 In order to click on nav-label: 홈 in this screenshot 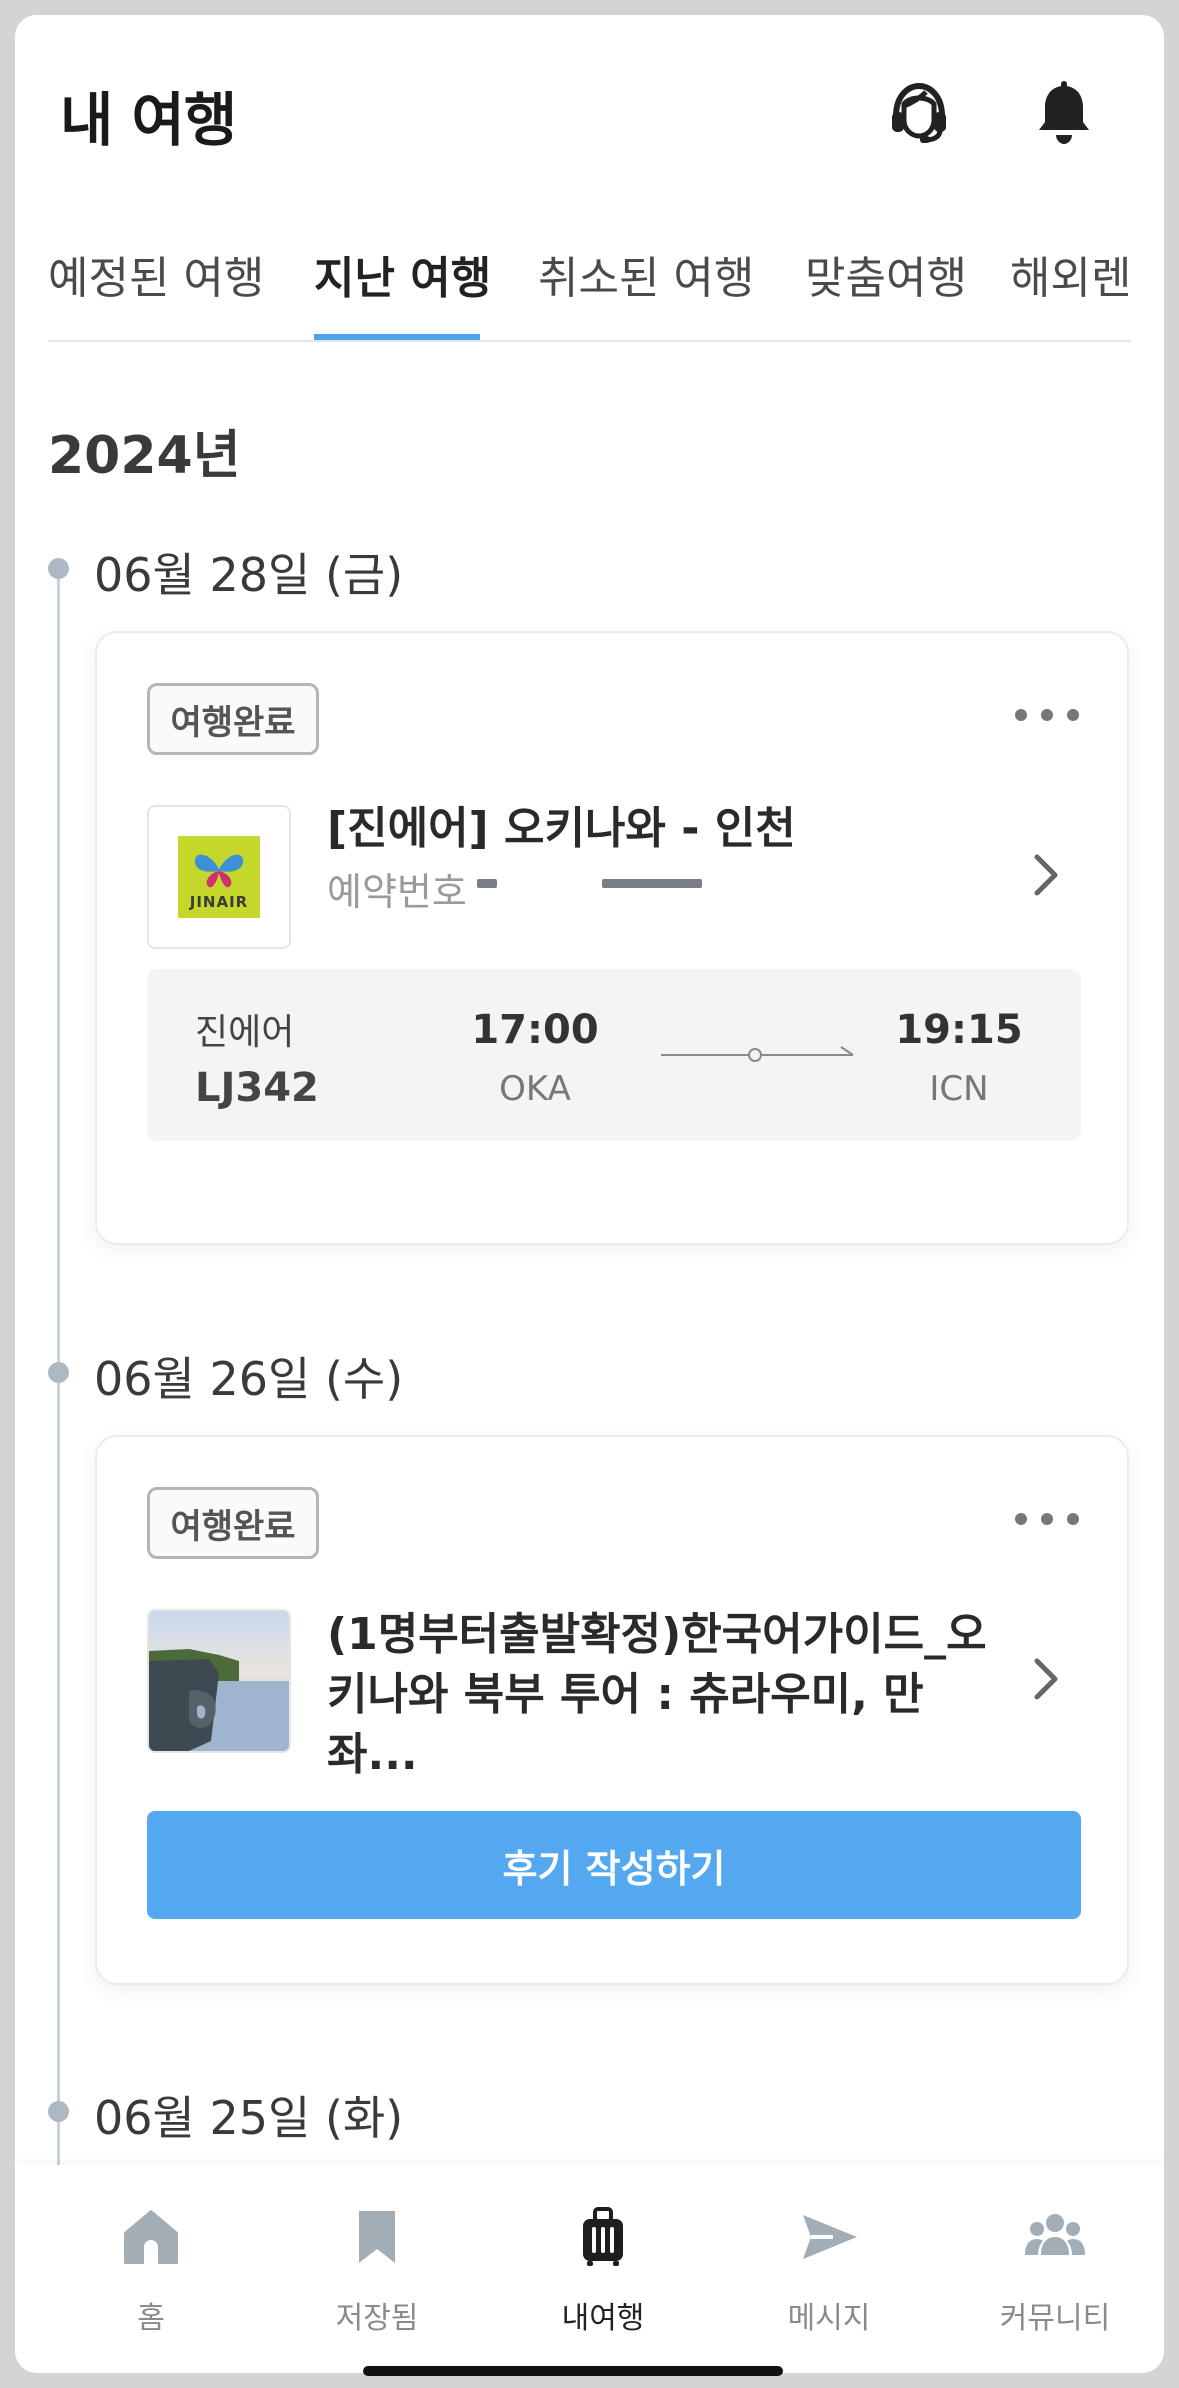, I will do `click(151, 2318)`.